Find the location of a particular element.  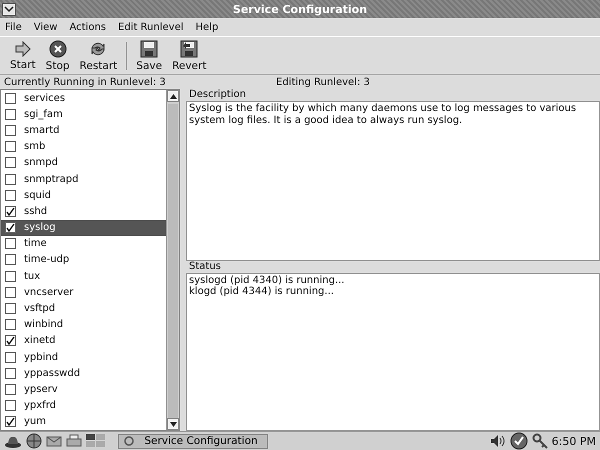

service-row: snmptrapd is located at coordinates (83, 179).